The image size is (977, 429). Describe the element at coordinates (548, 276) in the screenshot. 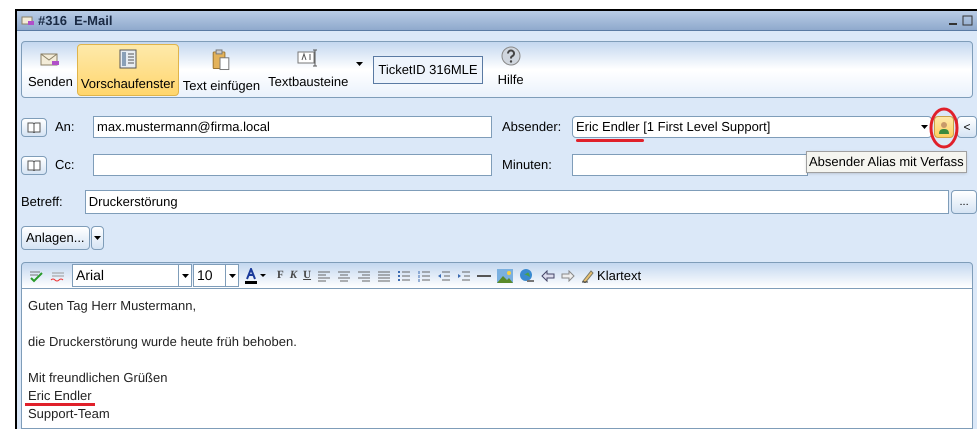

I see `back-arrow-icon` at that location.